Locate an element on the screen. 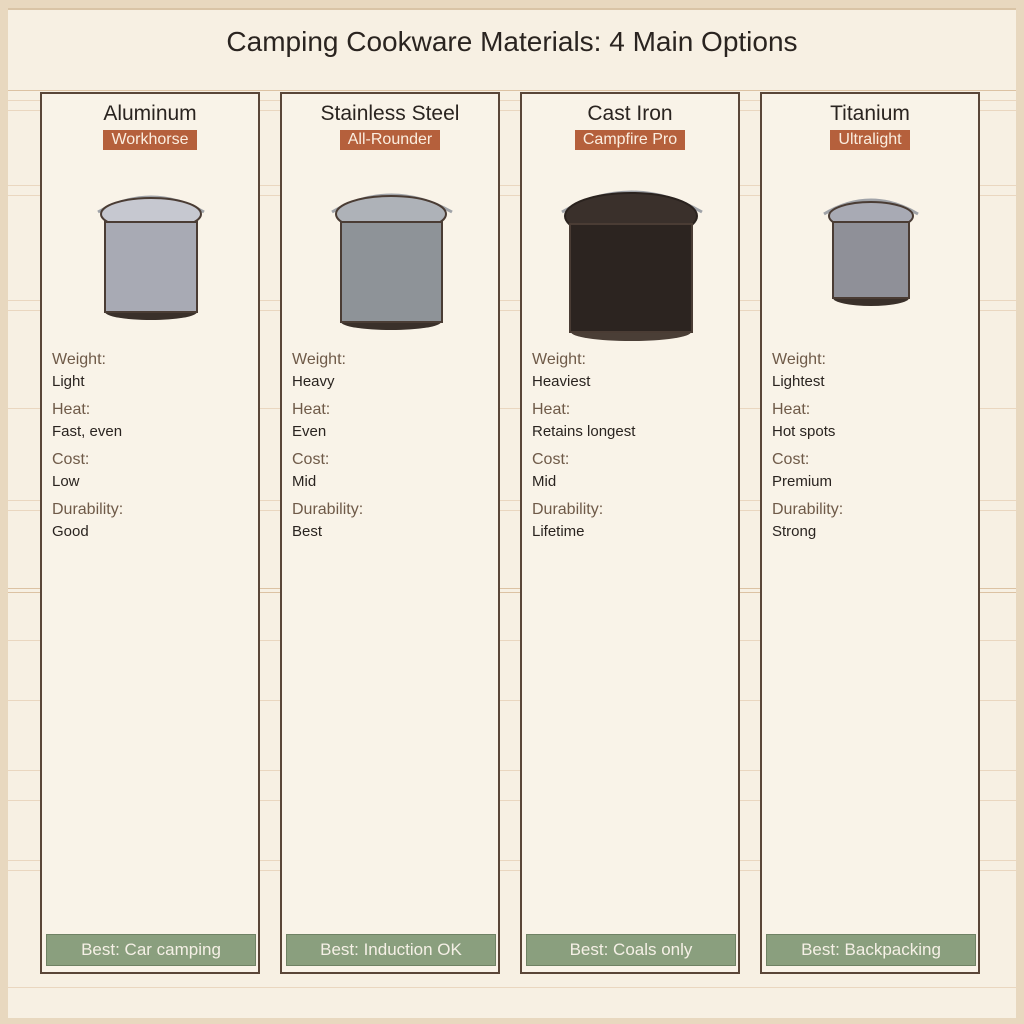 The width and height of the screenshot is (1024, 1024). heat-row: Heat: Fast, even is located at coordinates (87, 421).